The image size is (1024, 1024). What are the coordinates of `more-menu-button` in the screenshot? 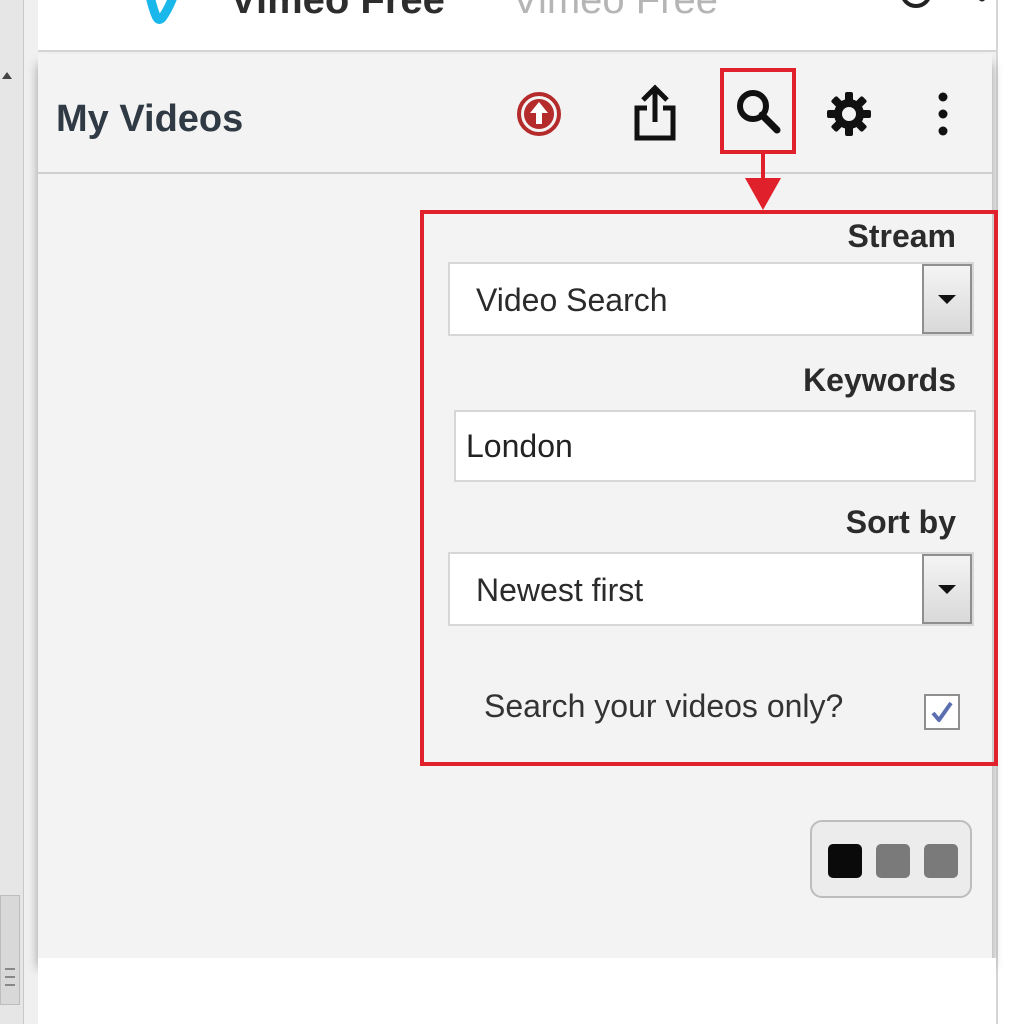 It's located at (943, 114).